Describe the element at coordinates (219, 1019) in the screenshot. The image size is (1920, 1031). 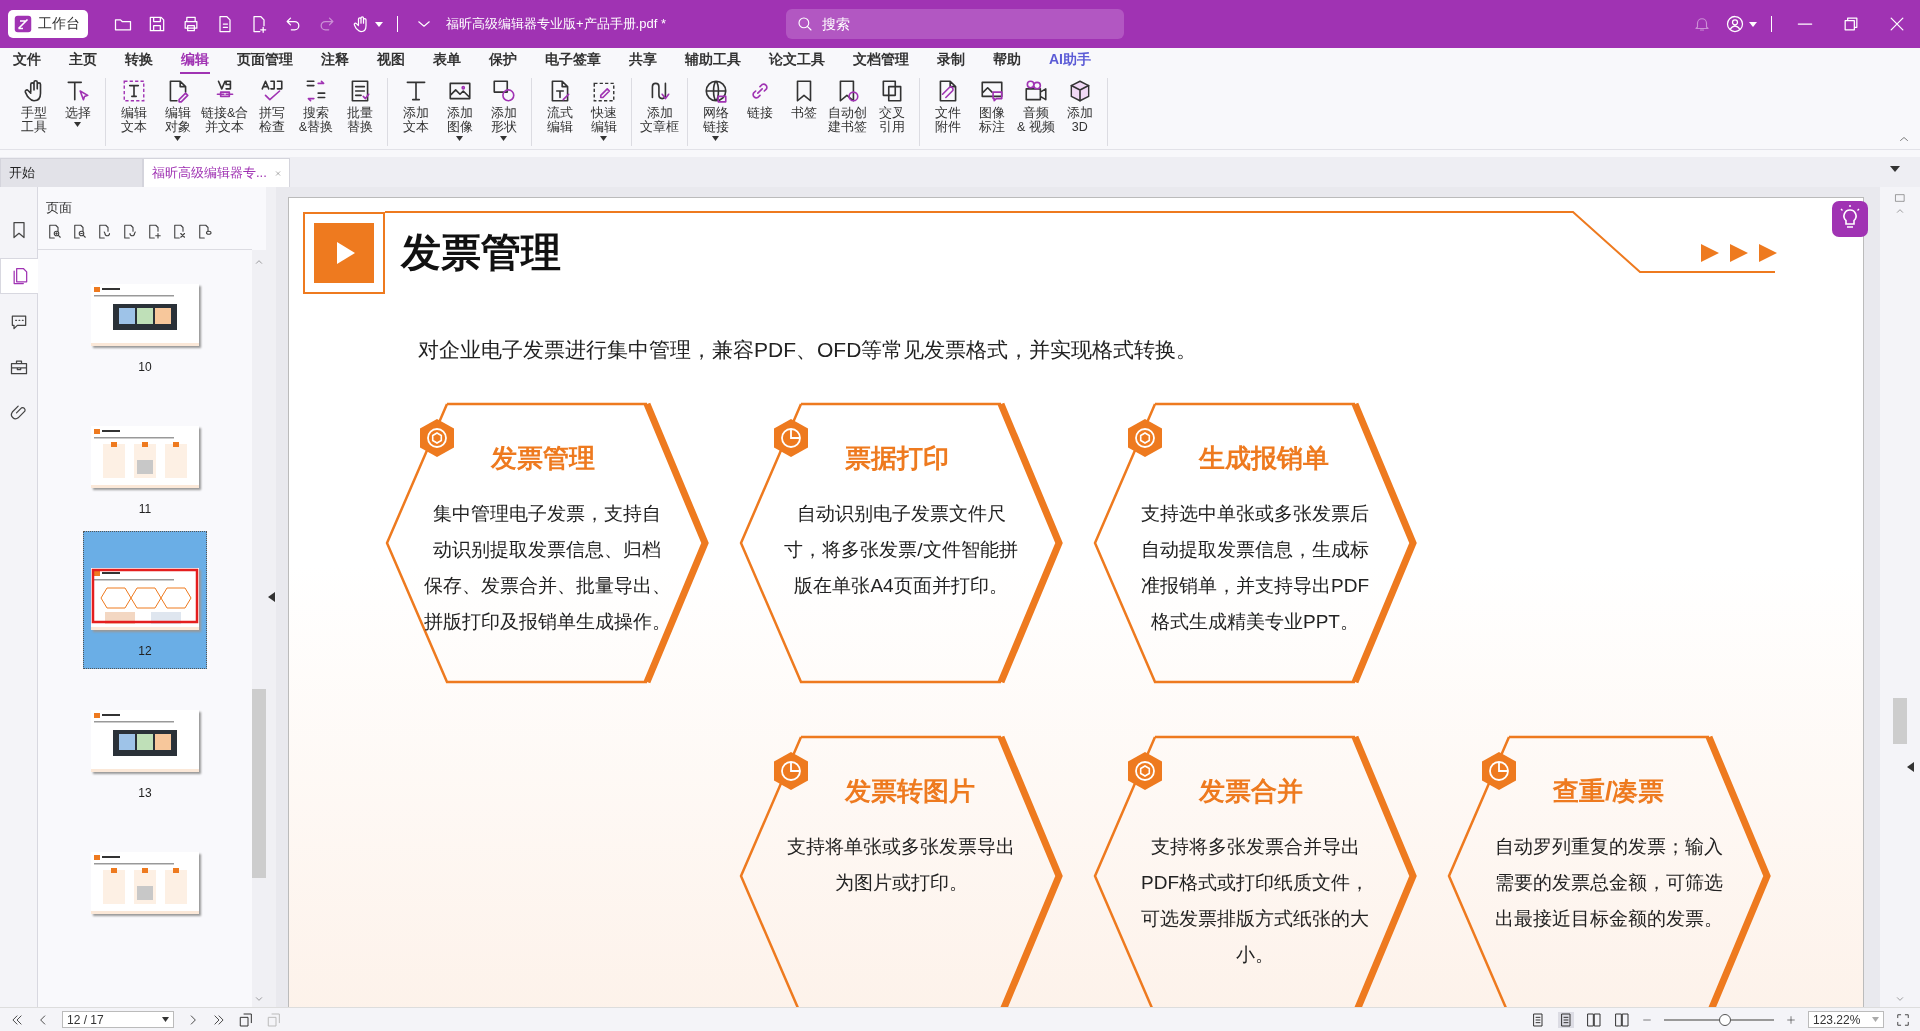
I see `last-page-icon` at that location.